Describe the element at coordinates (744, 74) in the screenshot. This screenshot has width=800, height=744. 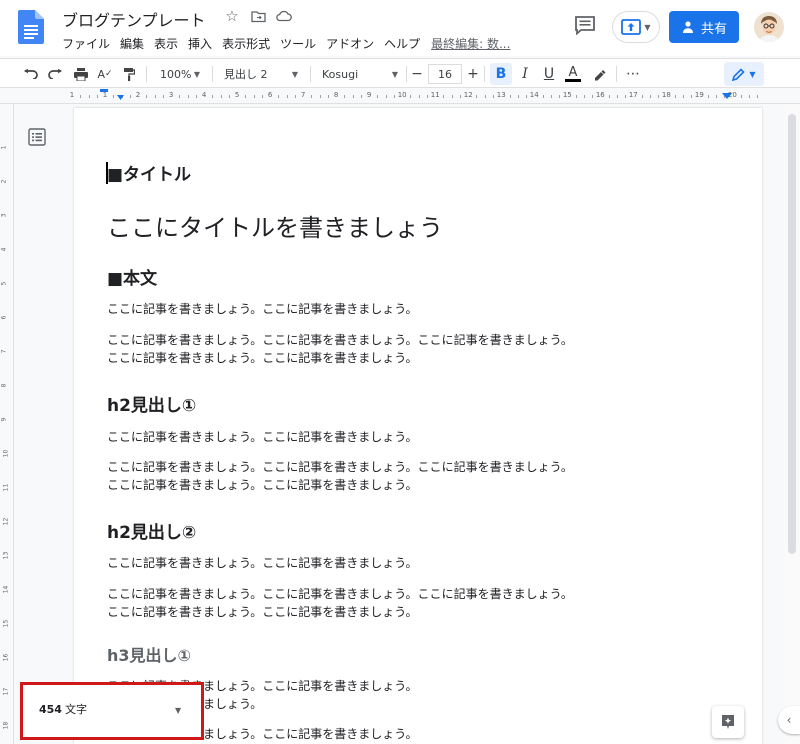
I see `editing-mode-button: ▼` at that location.